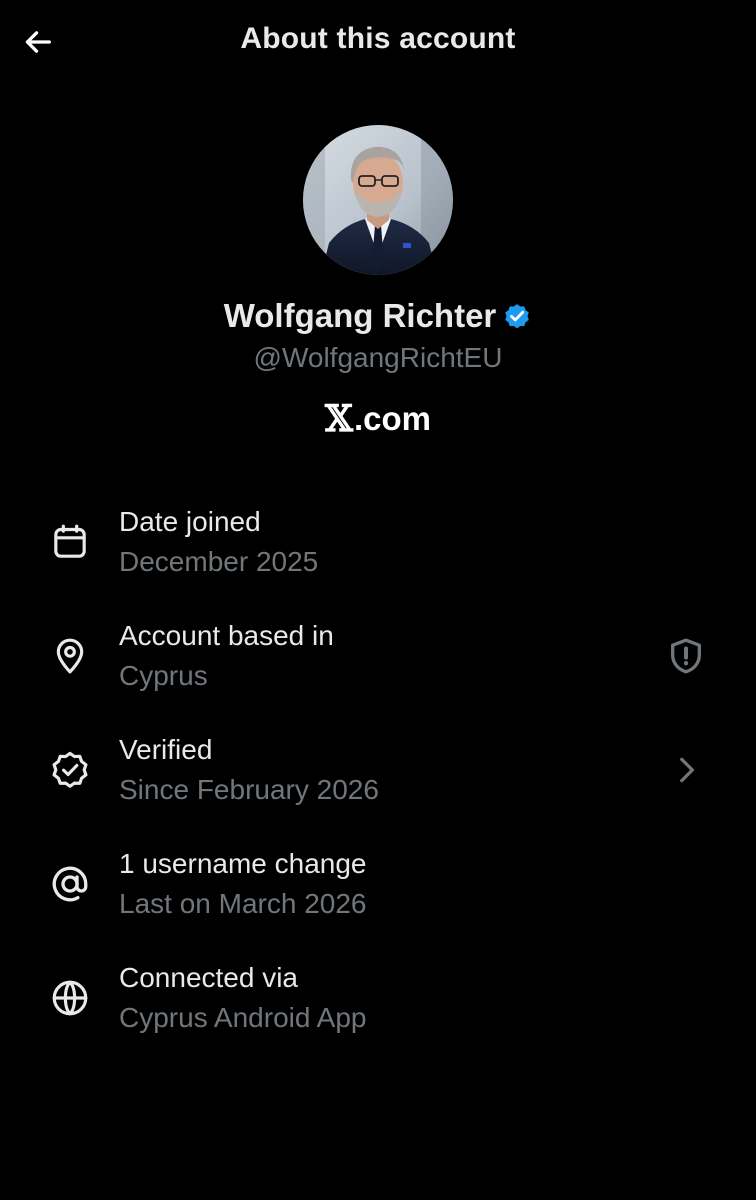 This screenshot has height=1200, width=756. What do you see at coordinates (243, 1017) in the screenshot?
I see `info-subtitle: Cyprus Android App` at bounding box center [243, 1017].